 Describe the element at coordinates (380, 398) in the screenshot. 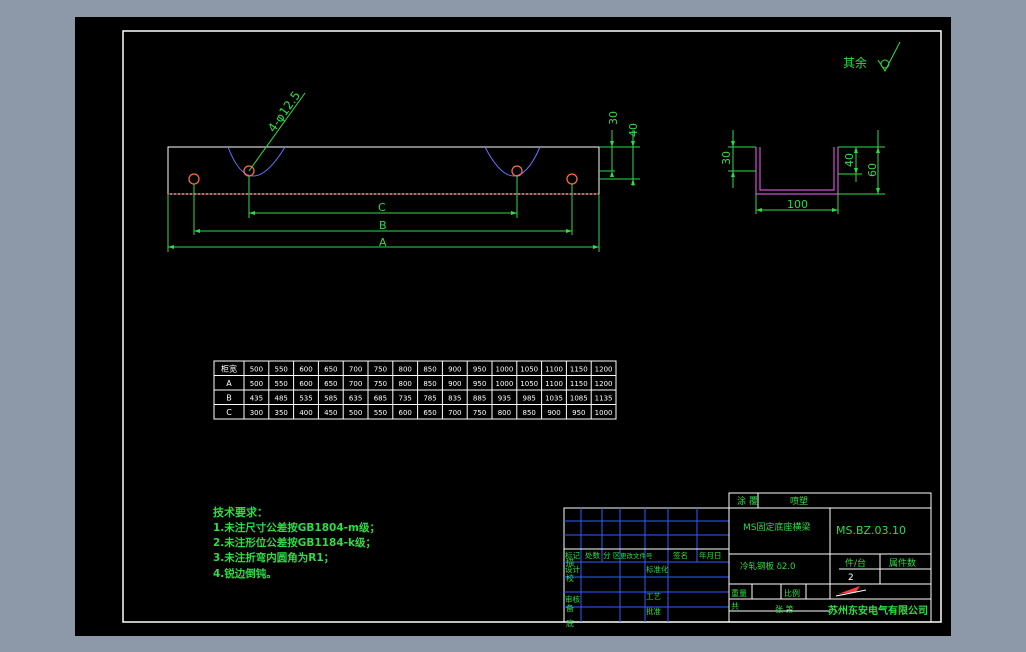

I see `size-table-cell: 685` at that location.